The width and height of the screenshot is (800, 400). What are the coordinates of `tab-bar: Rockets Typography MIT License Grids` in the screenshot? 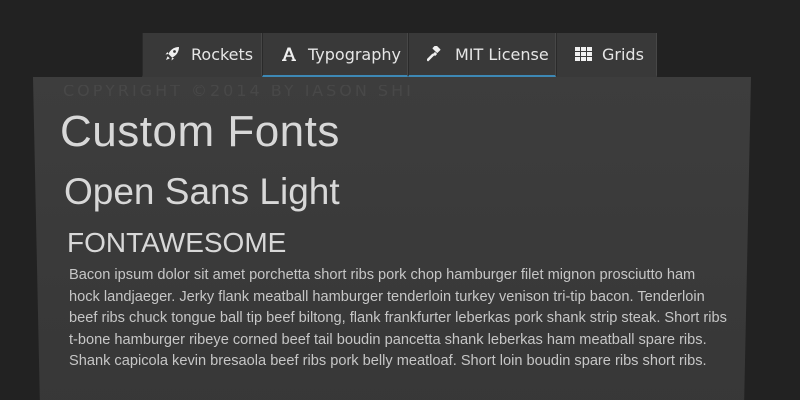 It's located at (399, 55).